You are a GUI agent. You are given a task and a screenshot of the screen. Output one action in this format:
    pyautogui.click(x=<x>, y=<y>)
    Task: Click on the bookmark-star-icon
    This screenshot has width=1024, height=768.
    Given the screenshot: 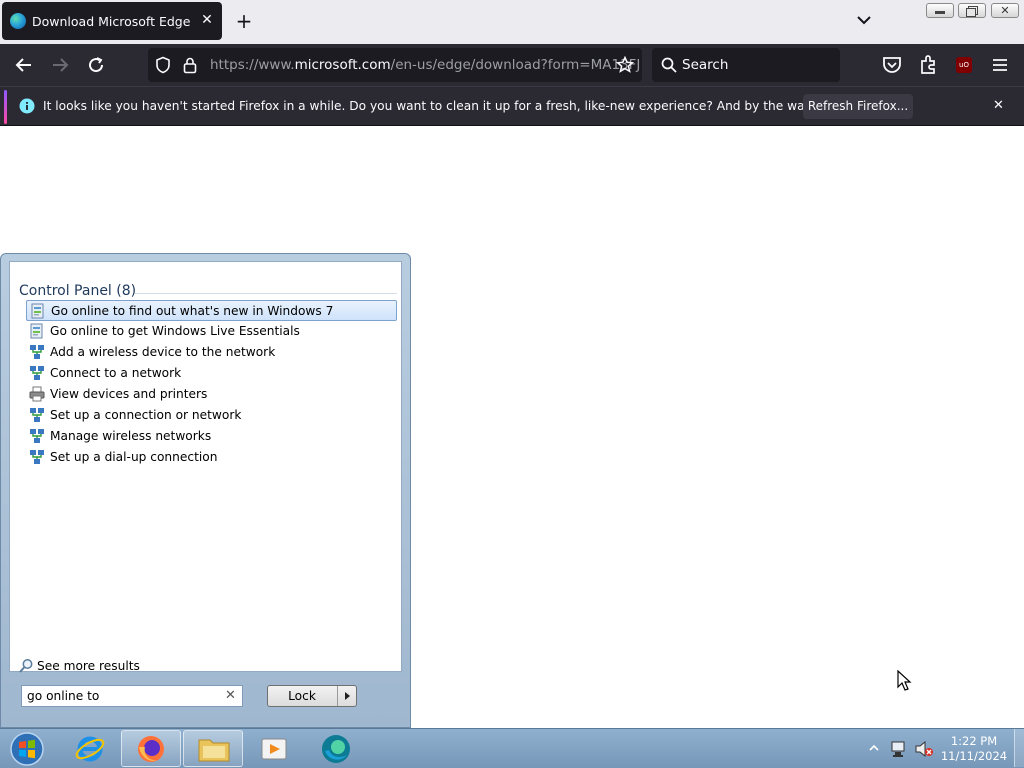 What is the action you would take?
    pyautogui.click(x=625, y=65)
    